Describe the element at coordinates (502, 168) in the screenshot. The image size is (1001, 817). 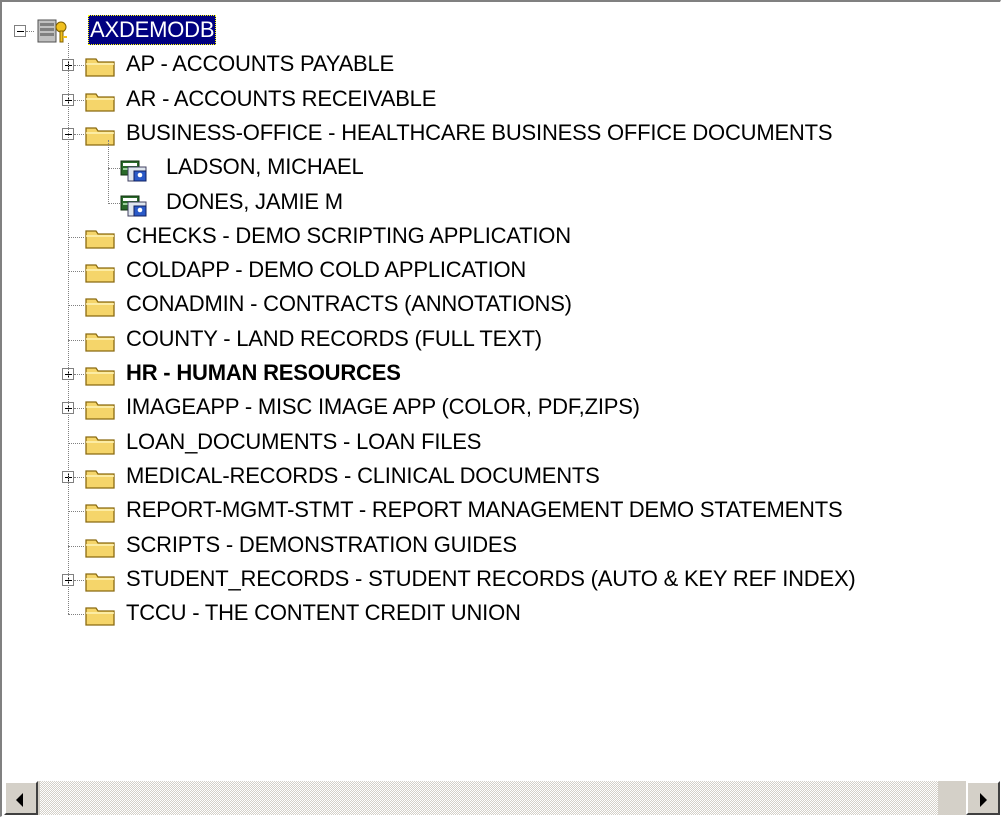
I see `tree-child-item: LADSON, MICHAEL` at that location.